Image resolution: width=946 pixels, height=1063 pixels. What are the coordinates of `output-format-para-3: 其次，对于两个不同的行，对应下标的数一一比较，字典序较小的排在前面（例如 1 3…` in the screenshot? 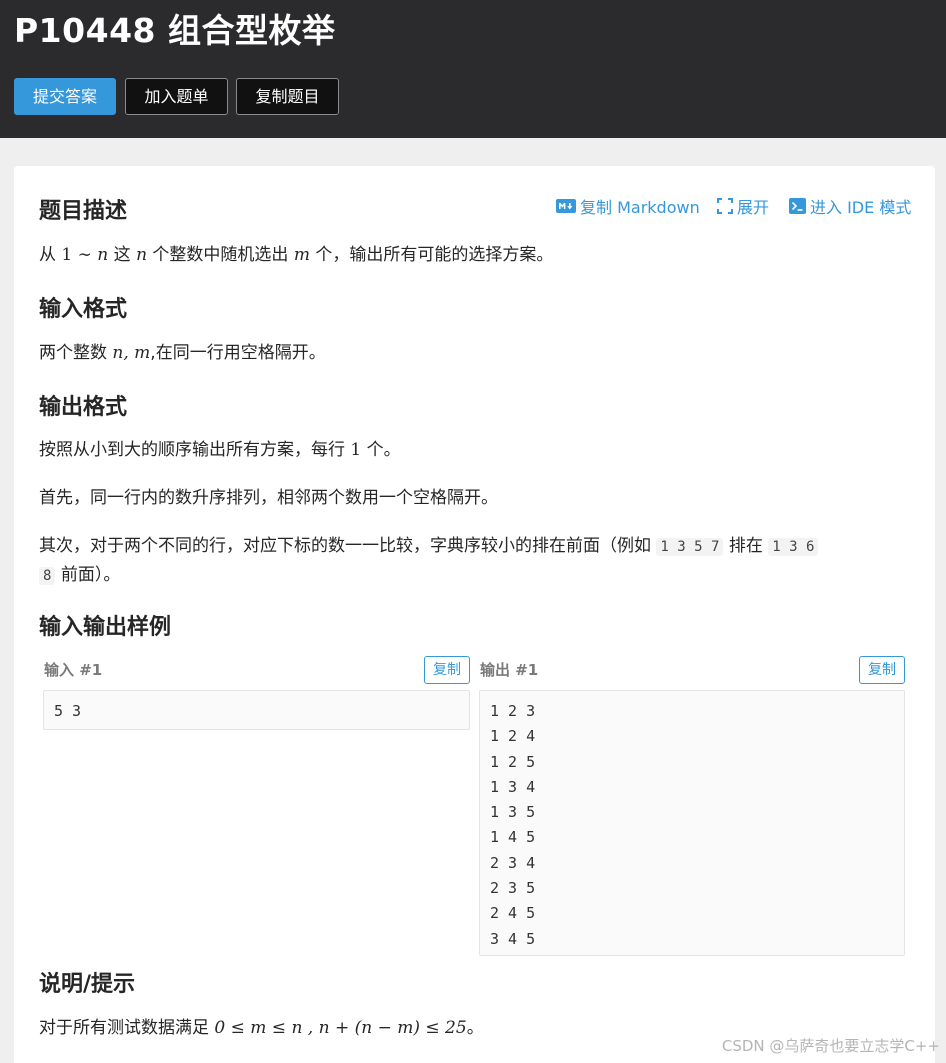 It's located at (479, 561).